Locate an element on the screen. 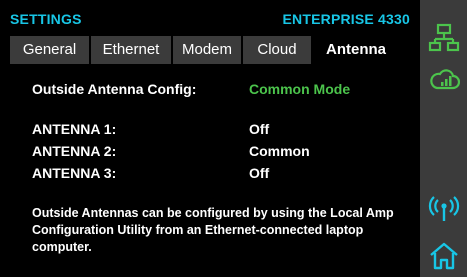  antenna-3-value: Off is located at coordinates (259, 173).